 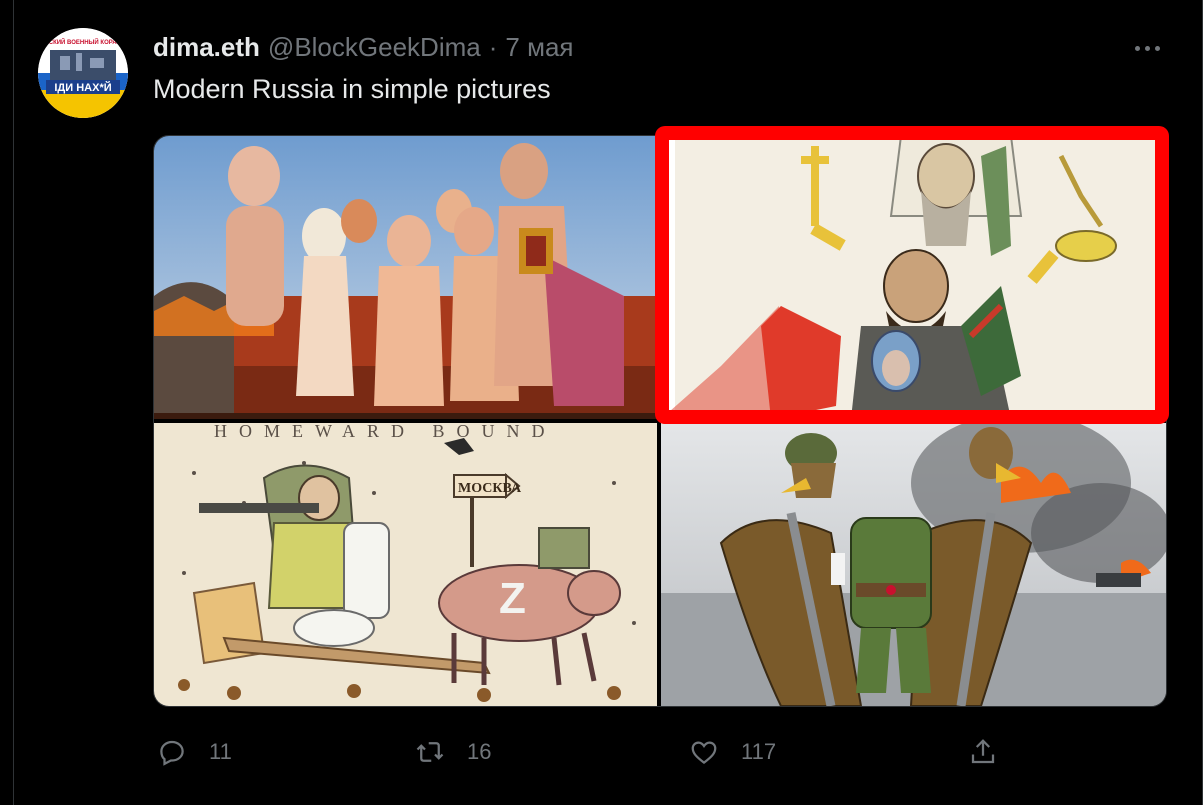 I want to click on timestamp: 7 мая, so click(x=539, y=47).